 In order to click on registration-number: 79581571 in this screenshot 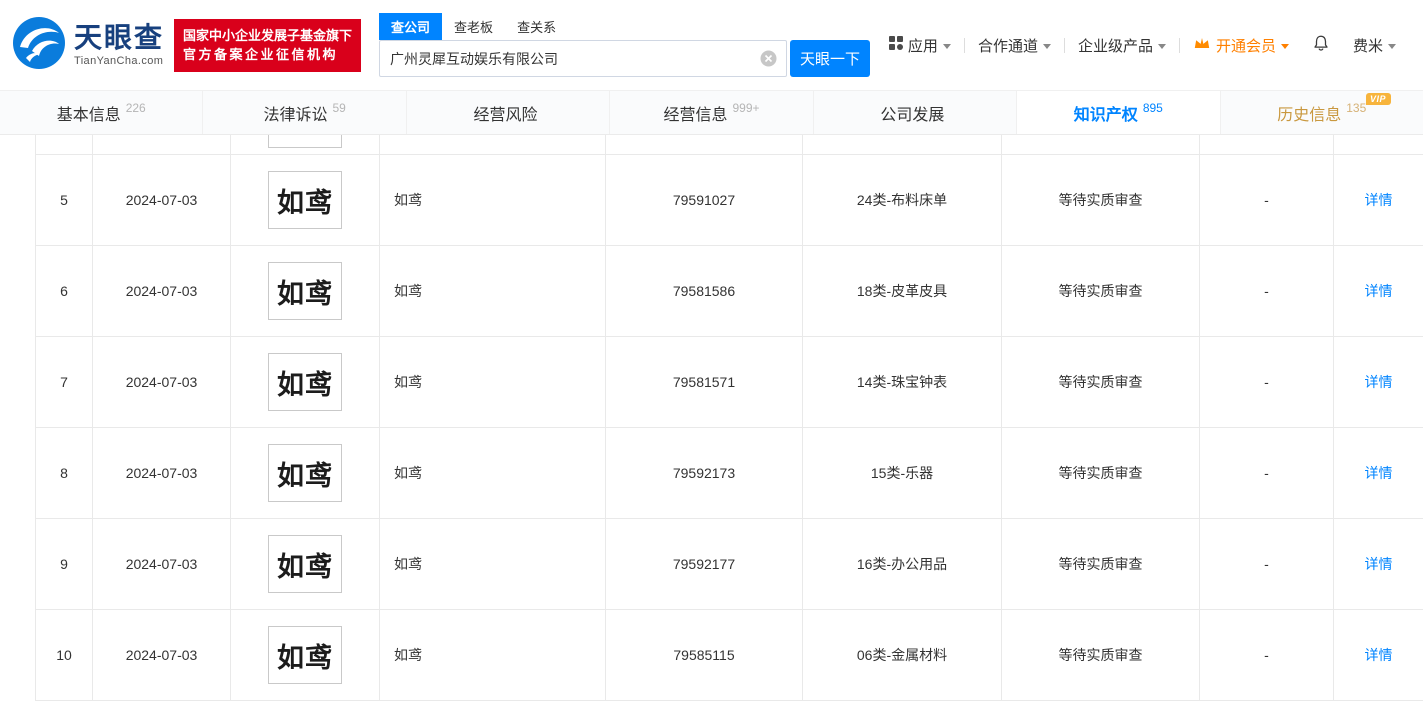, I will do `click(704, 382)`.